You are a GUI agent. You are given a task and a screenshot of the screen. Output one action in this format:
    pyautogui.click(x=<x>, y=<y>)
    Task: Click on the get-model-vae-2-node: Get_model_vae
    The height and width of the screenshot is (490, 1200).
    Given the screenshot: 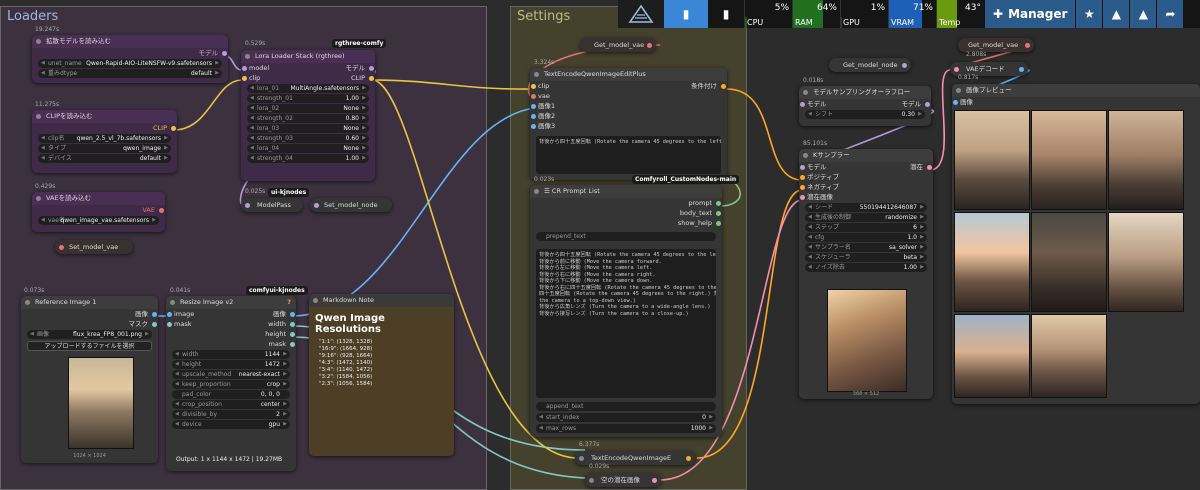 What is the action you would take?
    pyautogui.click(x=996, y=45)
    